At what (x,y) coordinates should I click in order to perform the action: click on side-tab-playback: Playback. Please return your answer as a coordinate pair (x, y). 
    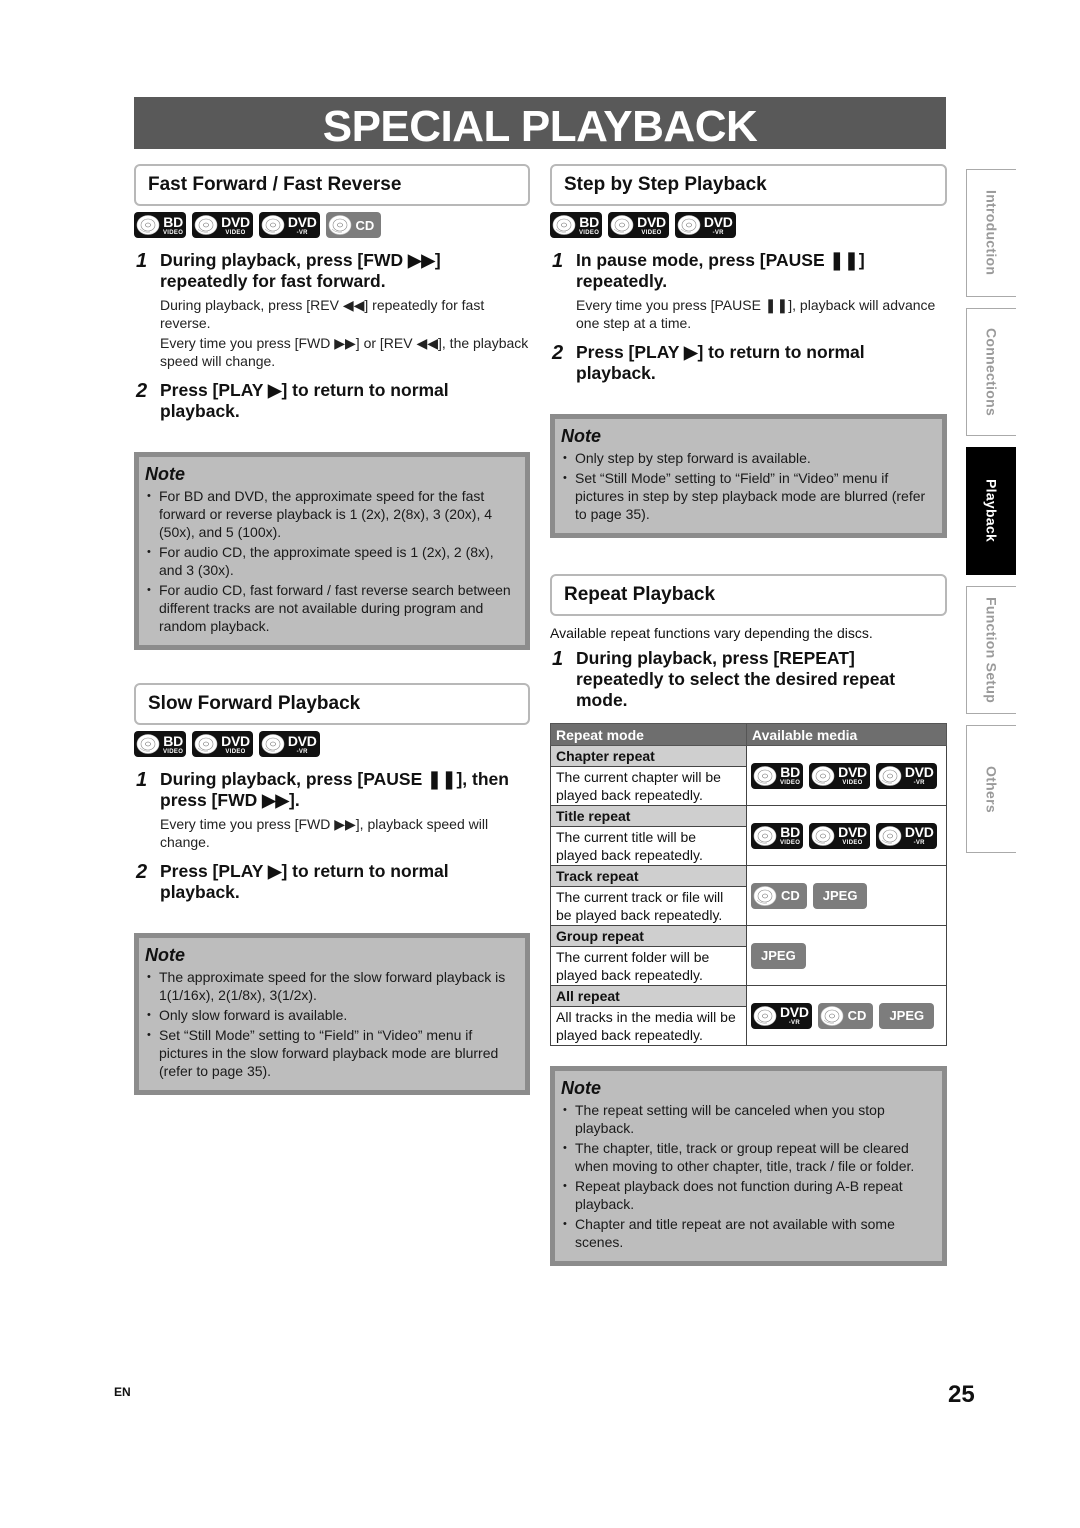
    Looking at the image, I should click on (991, 511).